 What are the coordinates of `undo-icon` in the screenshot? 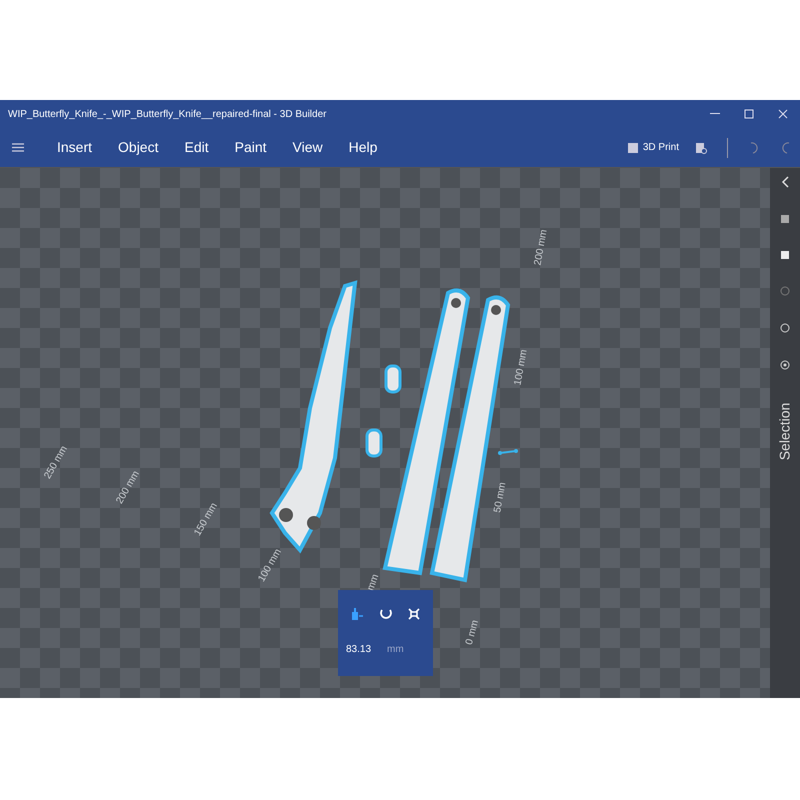 It's located at (754, 147).